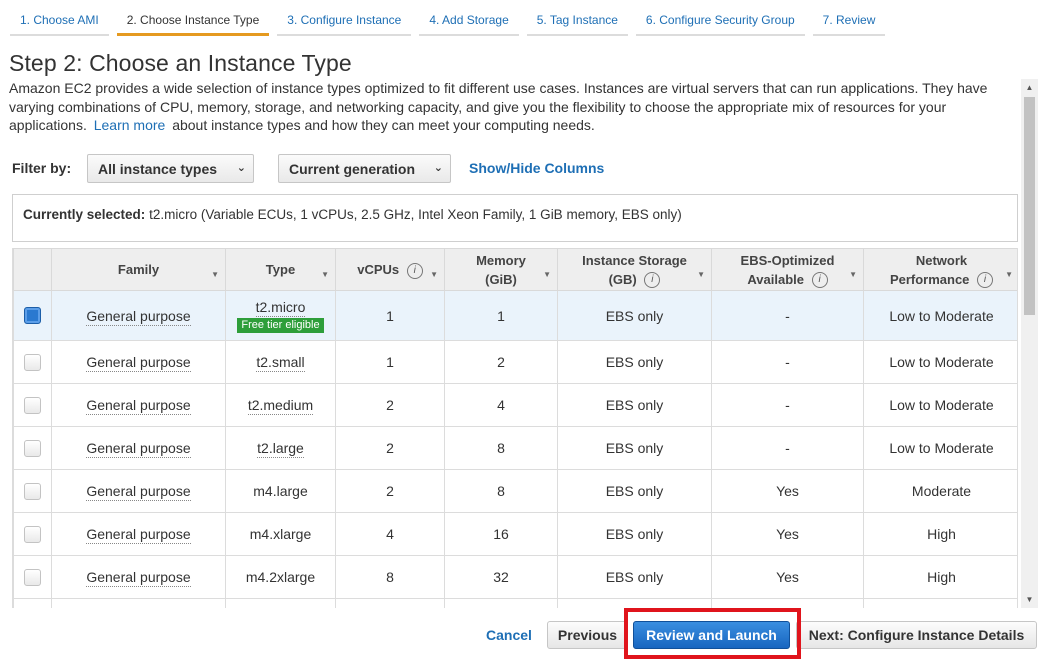 The height and width of the screenshot is (663, 1048). Describe the element at coordinates (509, 635) in the screenshot. I see `cancel-link: Cancel` at that location.